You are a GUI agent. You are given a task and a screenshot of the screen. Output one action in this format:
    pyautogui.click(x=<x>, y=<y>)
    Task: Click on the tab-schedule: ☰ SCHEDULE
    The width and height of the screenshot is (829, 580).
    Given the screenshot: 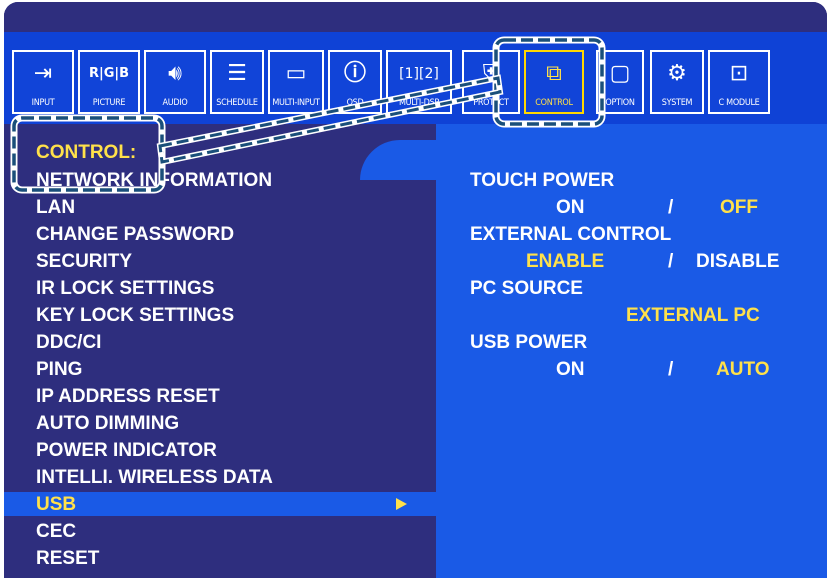 What is the action you would take?
    pyautogui.click(x=237, y=82)
    